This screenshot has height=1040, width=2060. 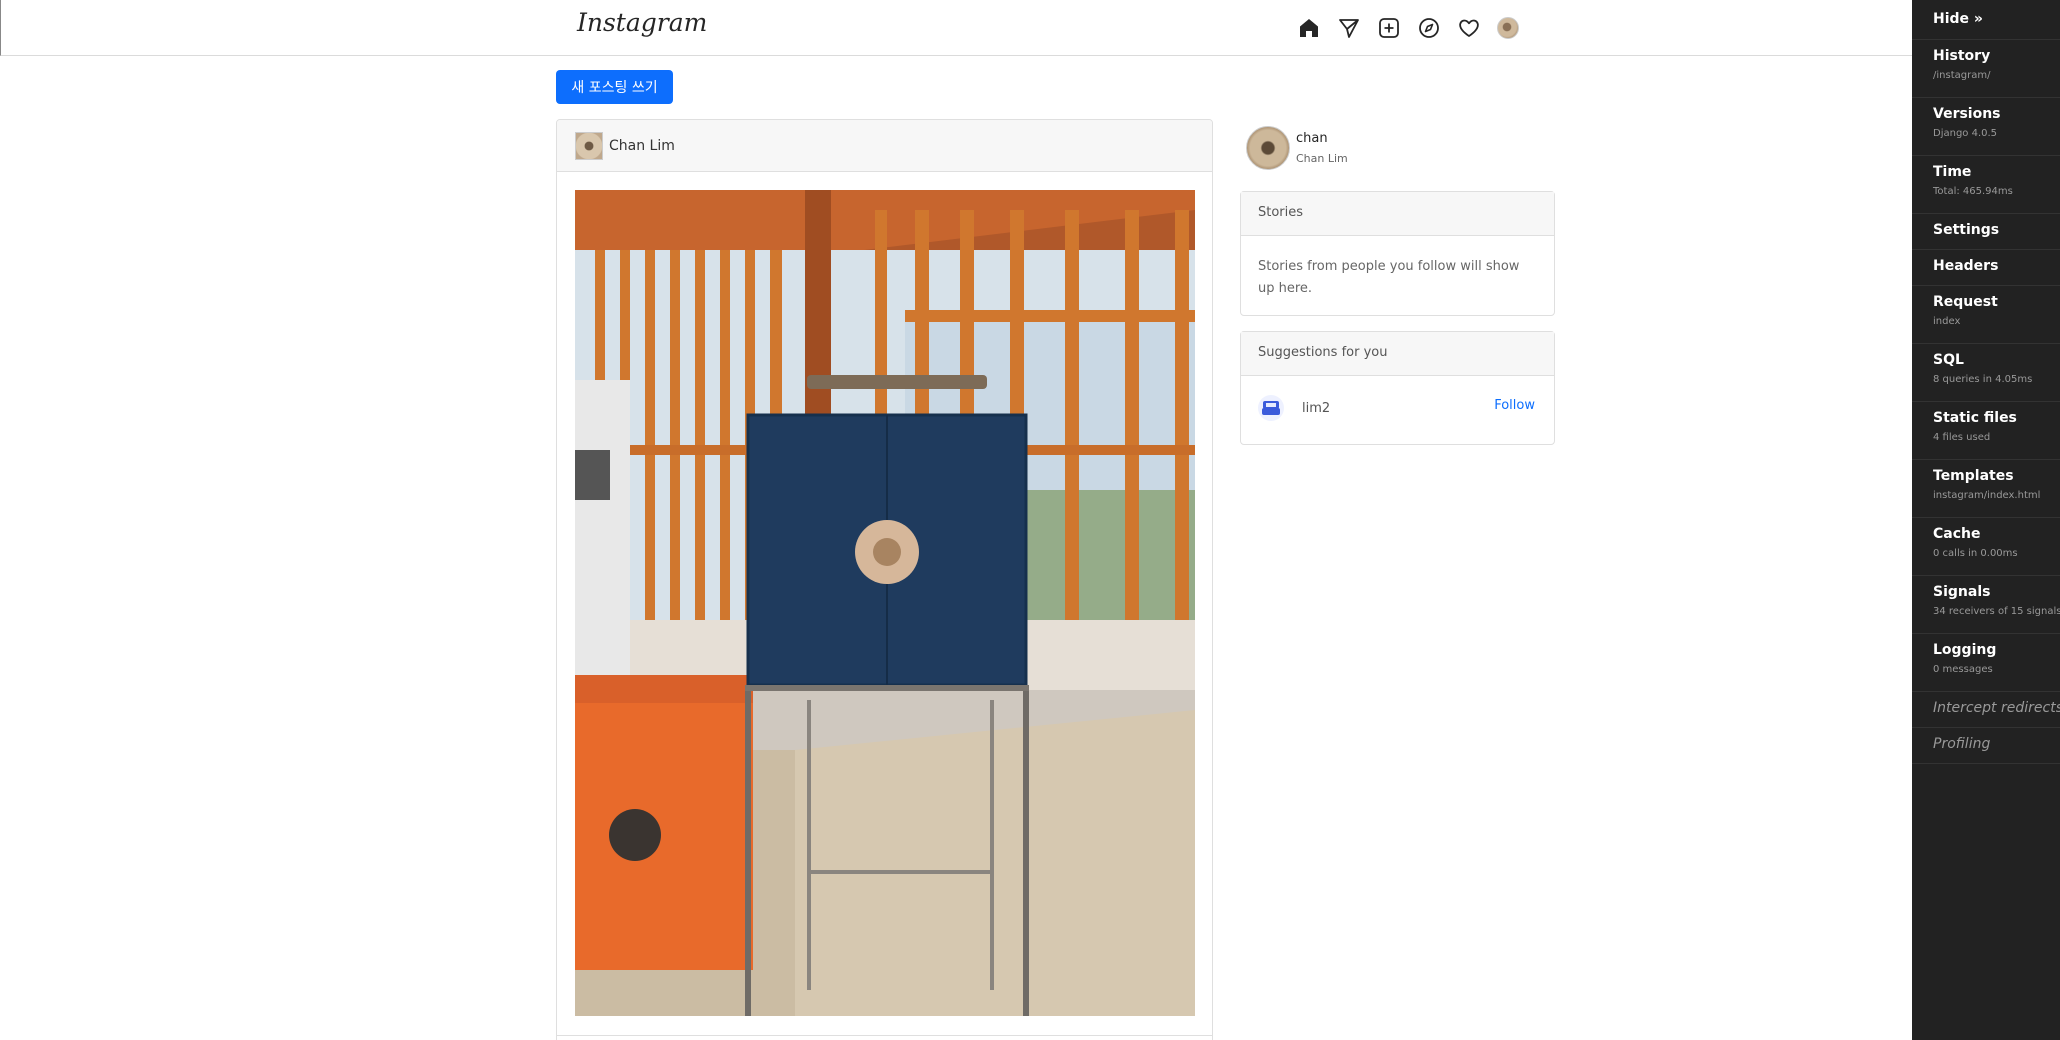 What do you see at coordinates (1322, 138) in the screenshot?
I see `profile-username: chan` at bounding box center [1322, 138].